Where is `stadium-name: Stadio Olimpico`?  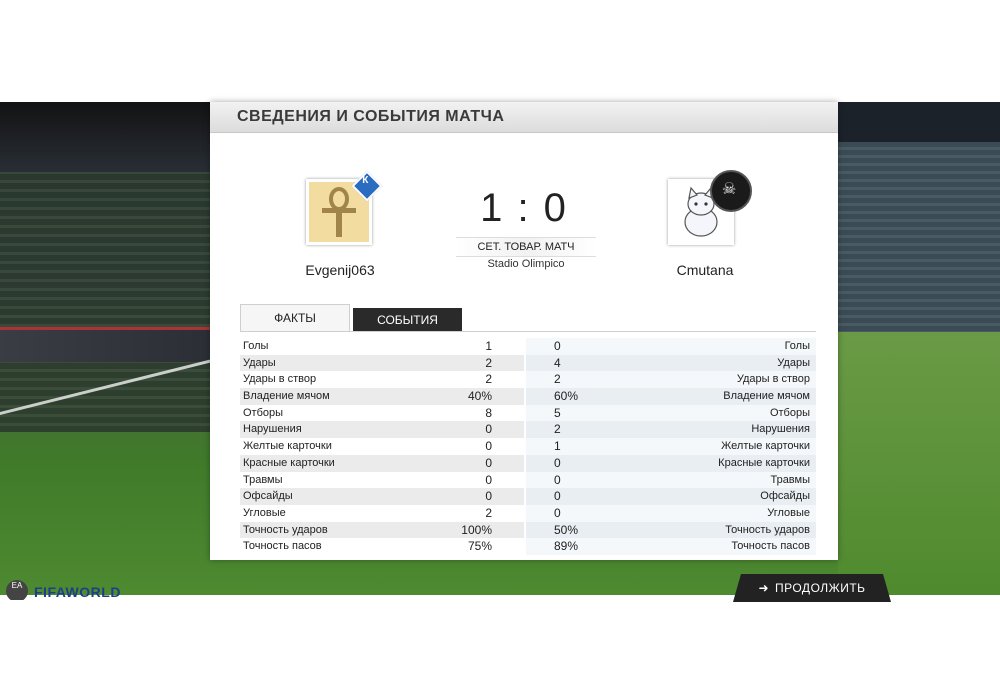
stadium-name: Stadio Olimpico is located at coordinates (526, 264).